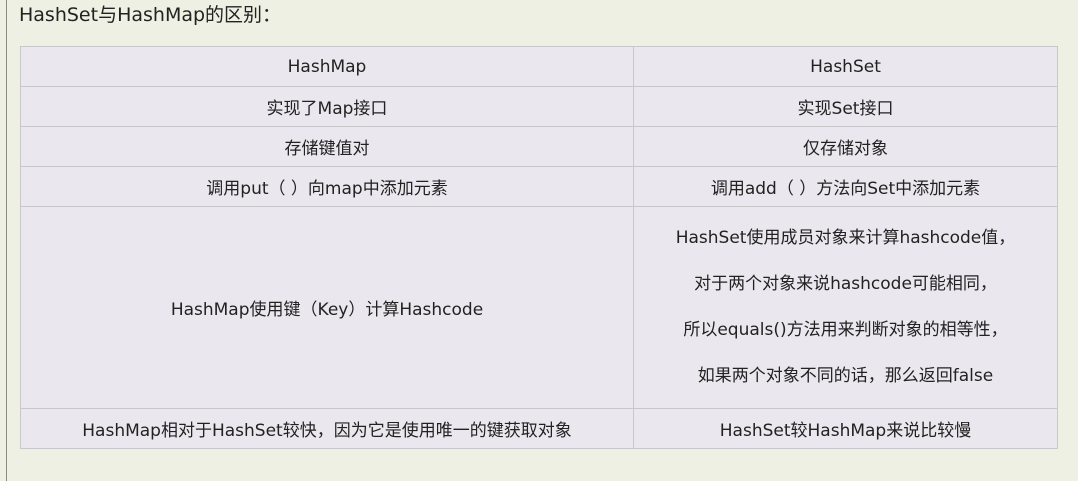 The height and width of the screenshot is (481, 1078). I want to click on cell-hashmap: 实现了Map接口, so click(327, 106).